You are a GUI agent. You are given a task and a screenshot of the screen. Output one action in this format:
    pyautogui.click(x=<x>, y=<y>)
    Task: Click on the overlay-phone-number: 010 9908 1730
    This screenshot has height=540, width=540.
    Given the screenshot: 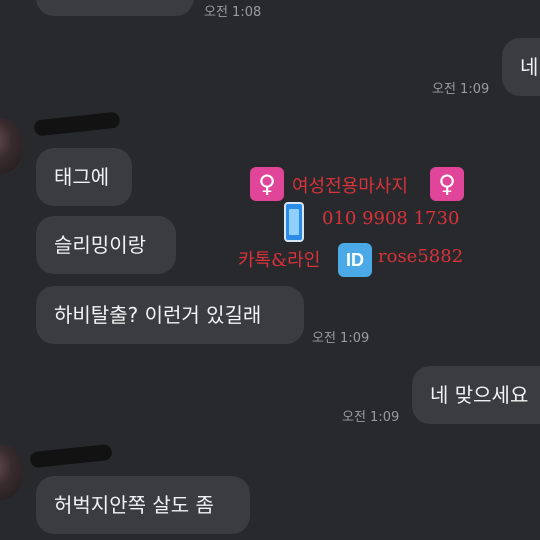 What is the action you would take?
    pyautogui.click(x=391, y=218)
    